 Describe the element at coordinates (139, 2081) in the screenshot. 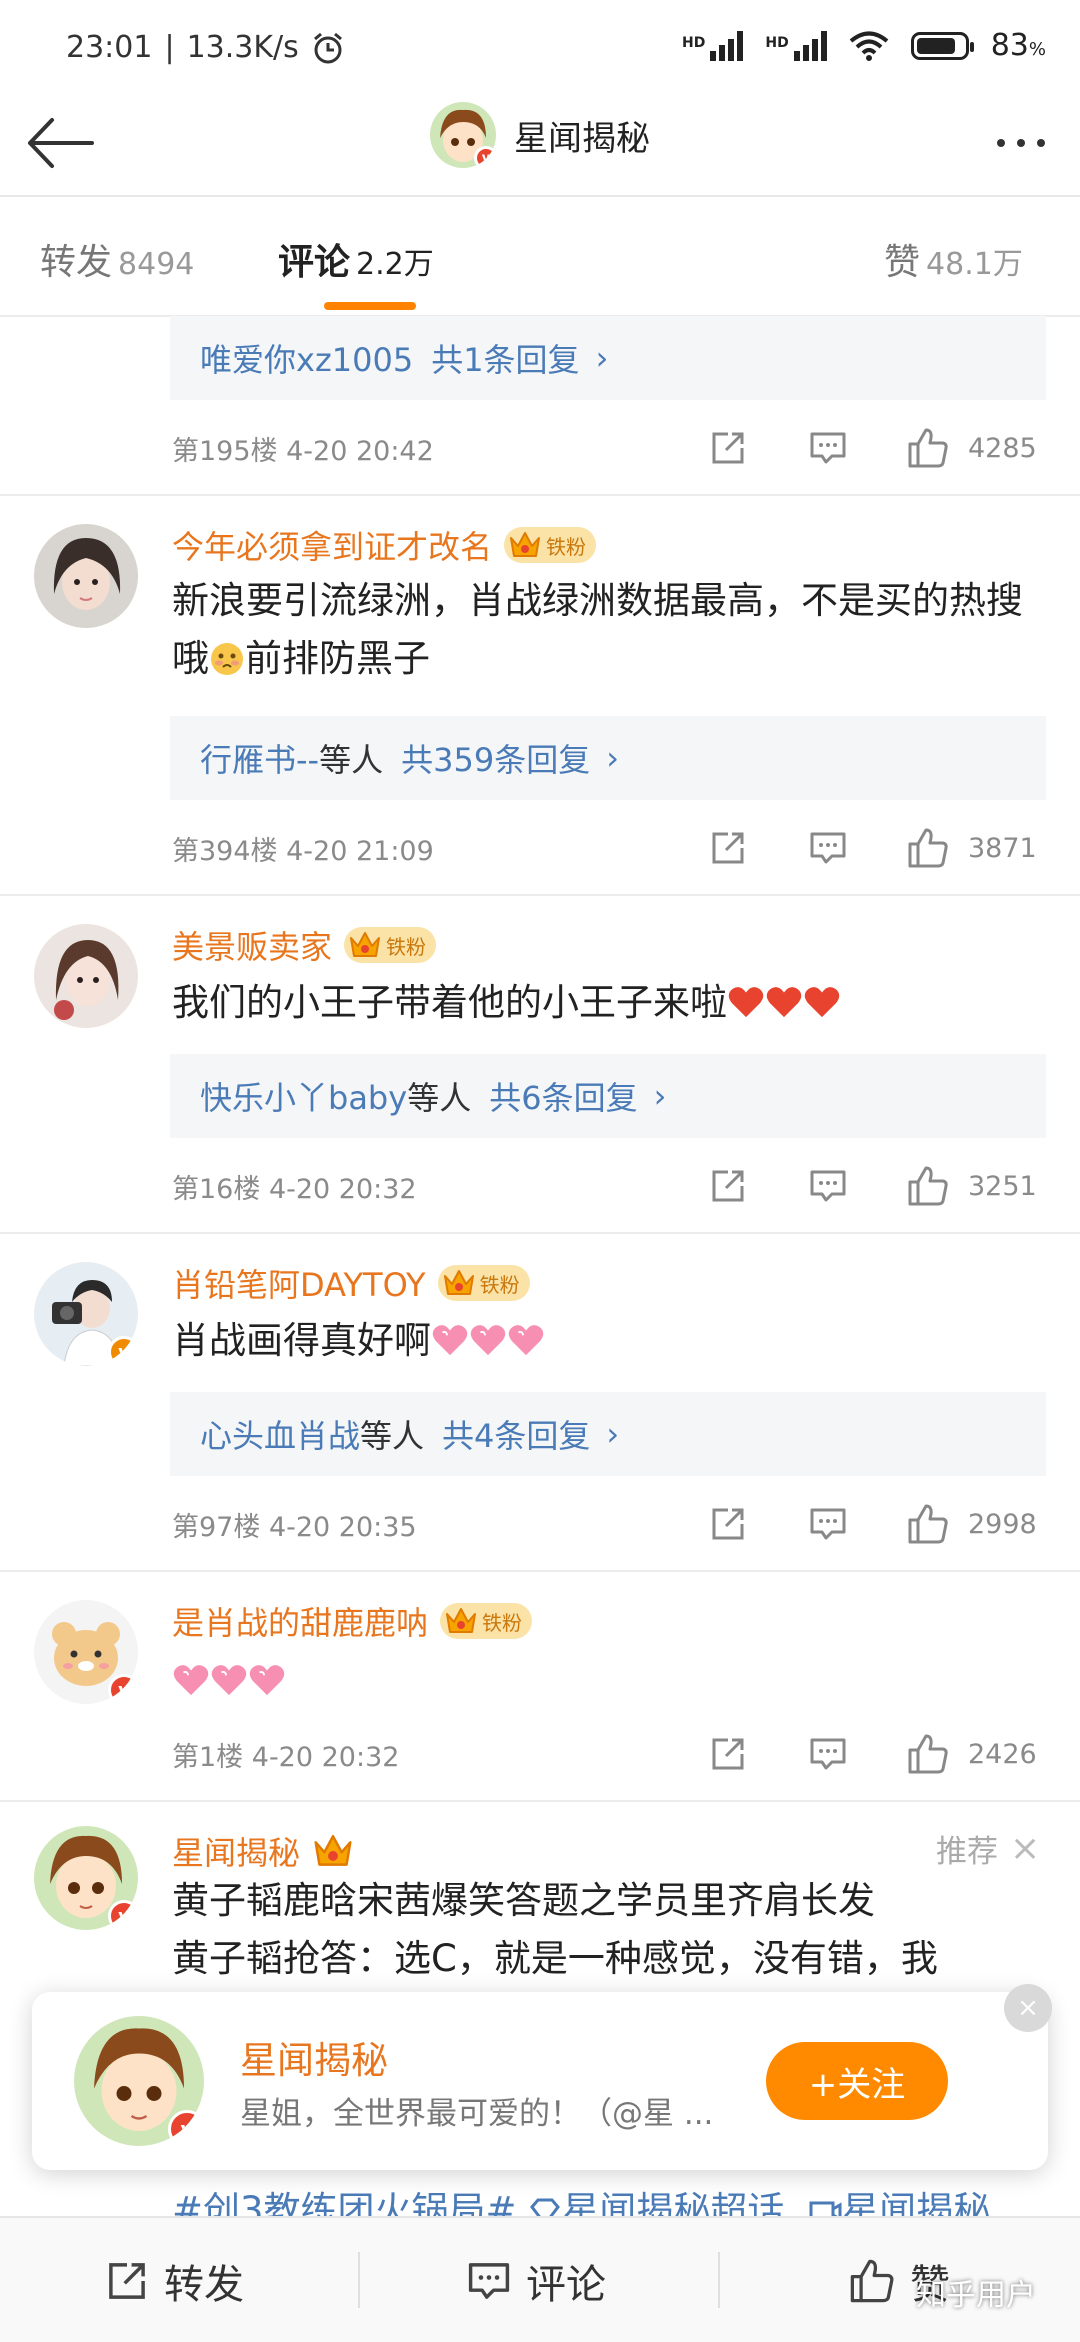

I see `follow-avatar: v` at that location.